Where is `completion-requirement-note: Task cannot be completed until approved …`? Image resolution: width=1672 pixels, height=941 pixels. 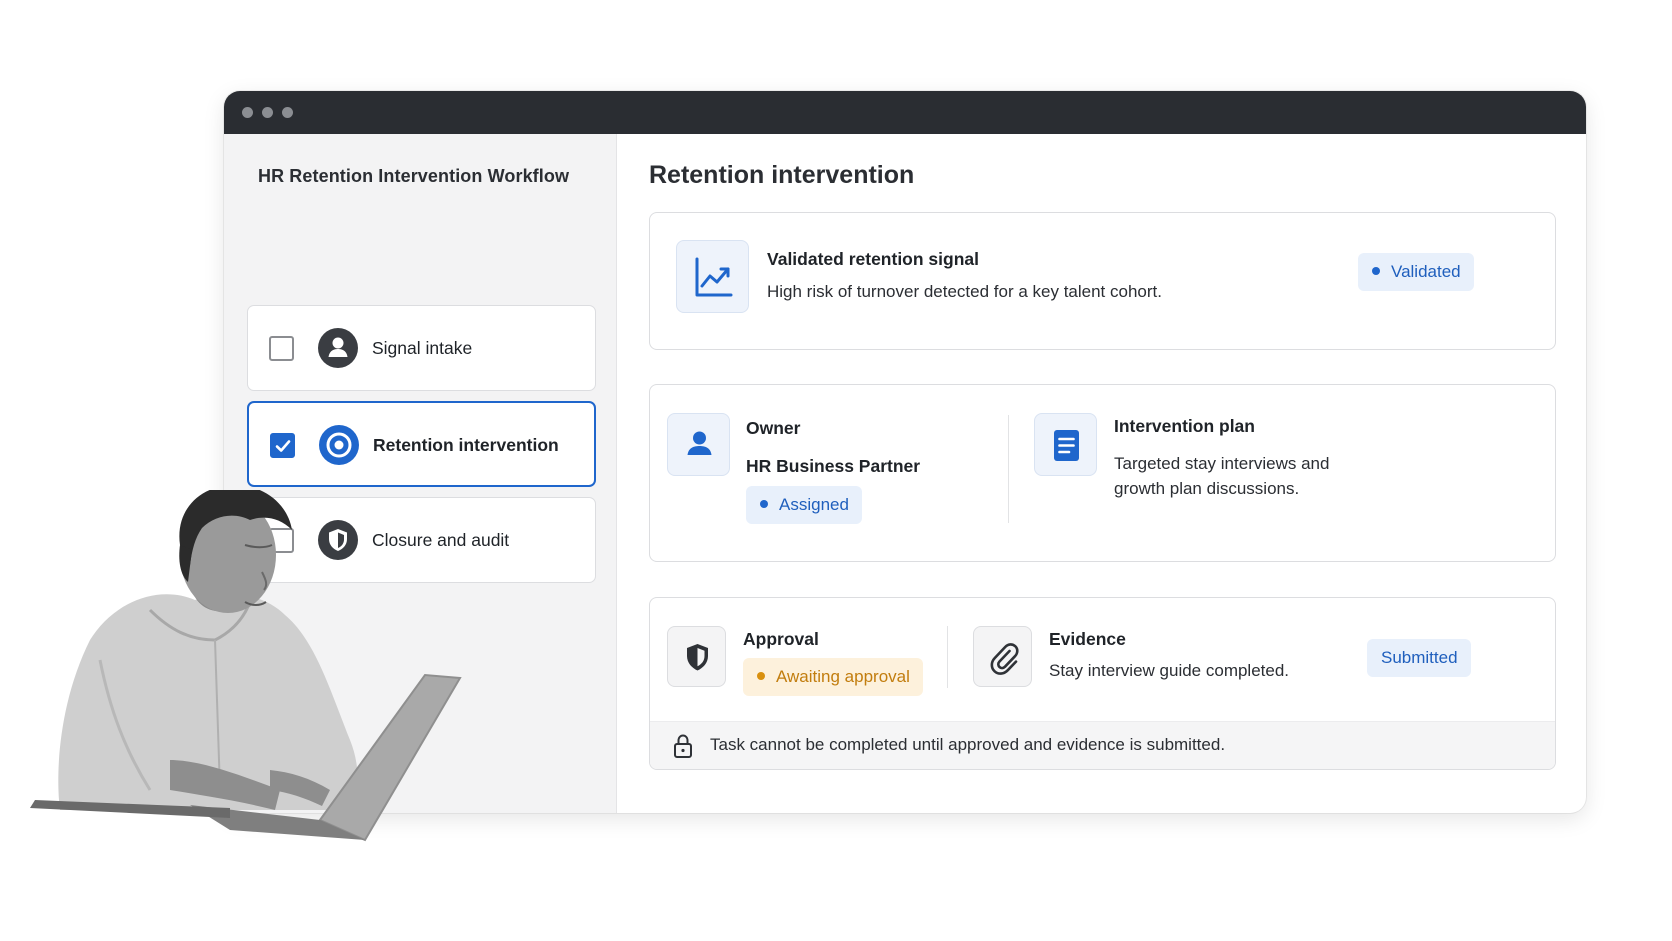 completion-requirement-note: Task cannot be completed until approved … is located at coordinates (1102, 745).